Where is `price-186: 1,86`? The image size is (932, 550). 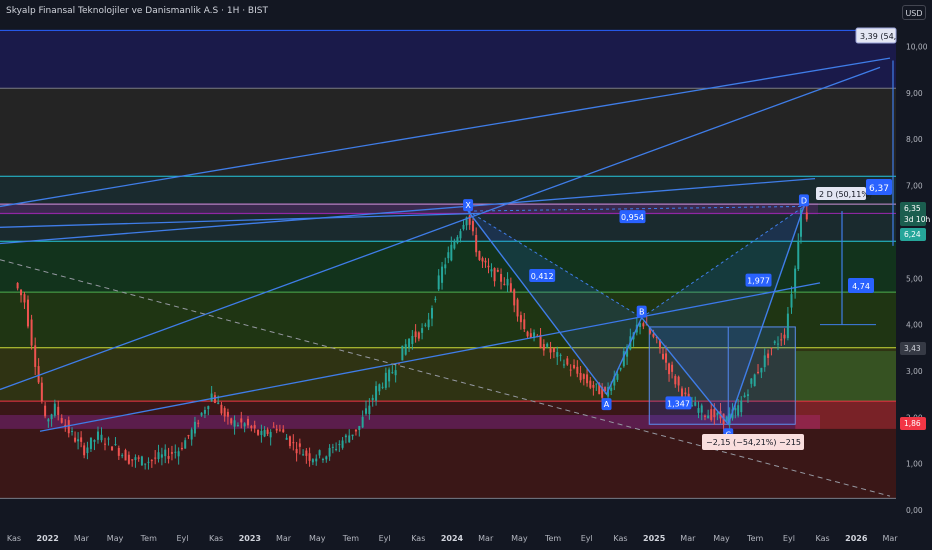
price-186: 1,86 is located at coordinates (912, 423).